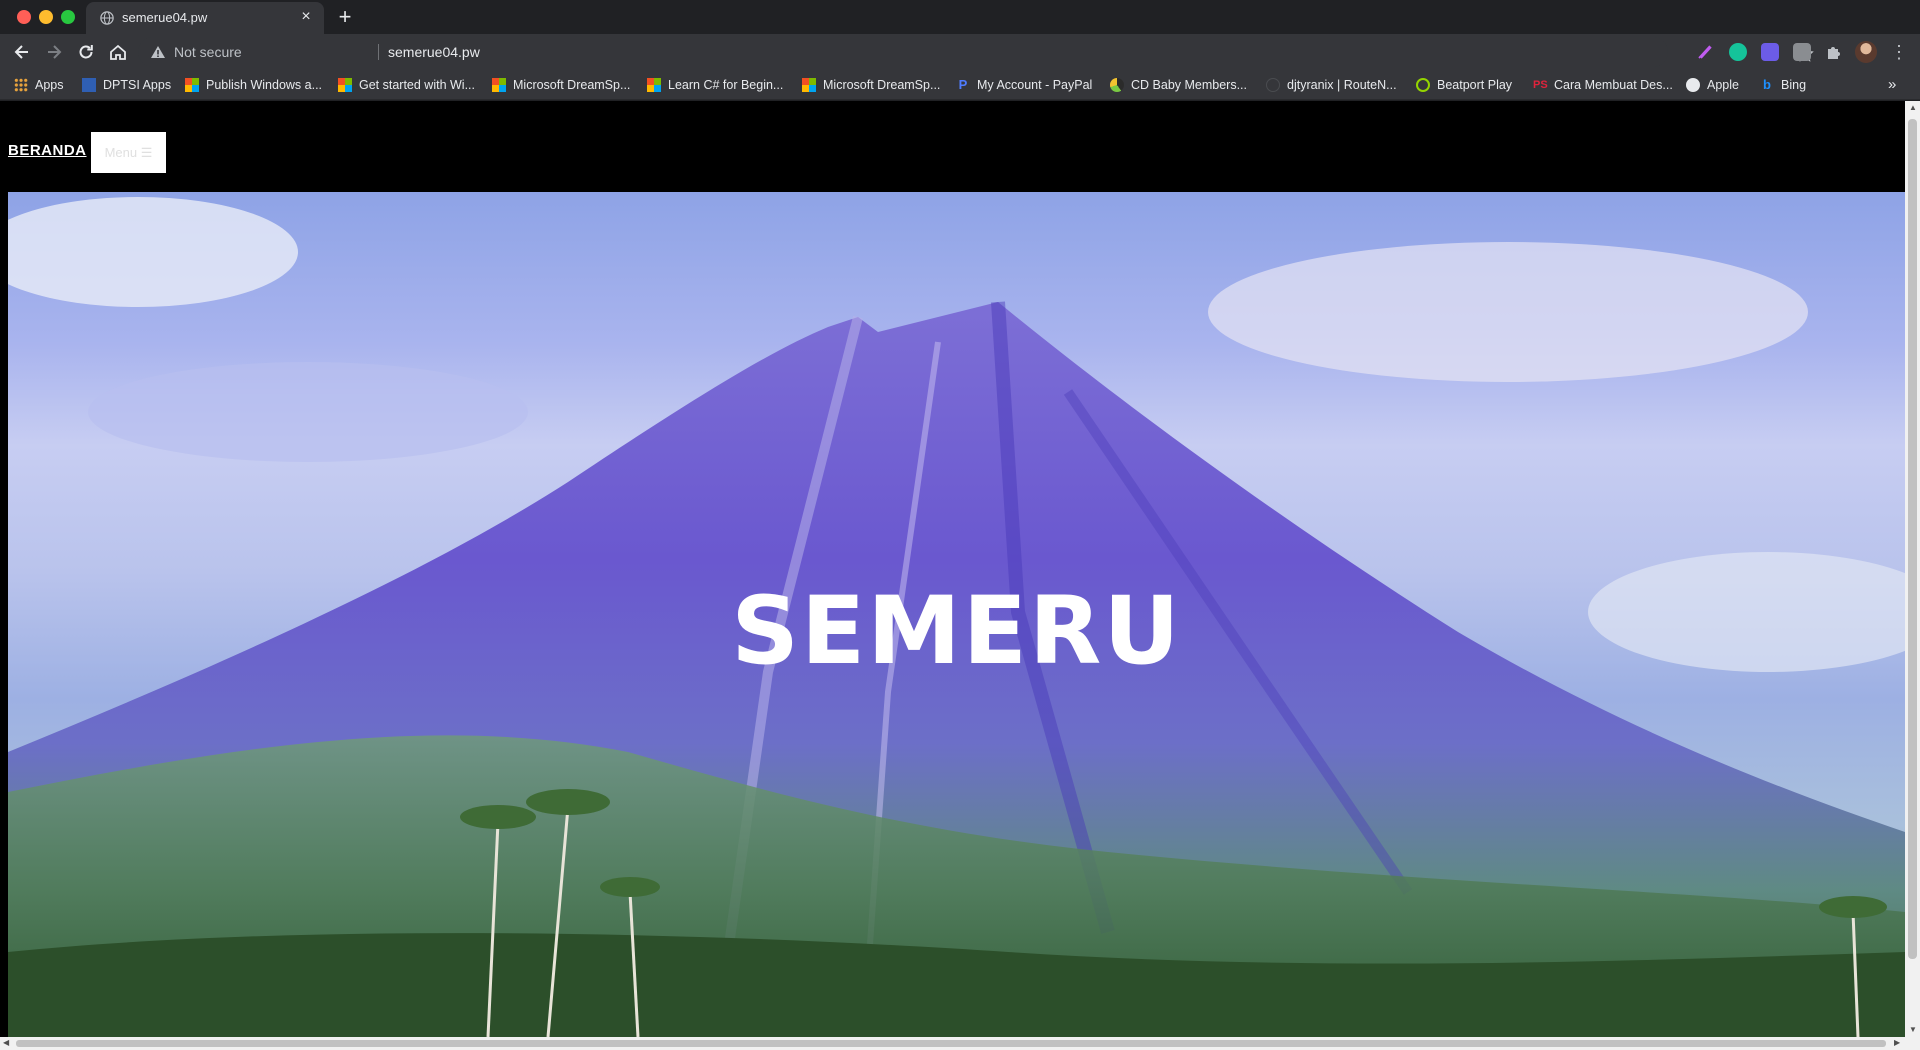  What do you see at coordinates (47, 150) in the screenshot?
I see `home-link: BERANDA` at bounding box center [47, 150].